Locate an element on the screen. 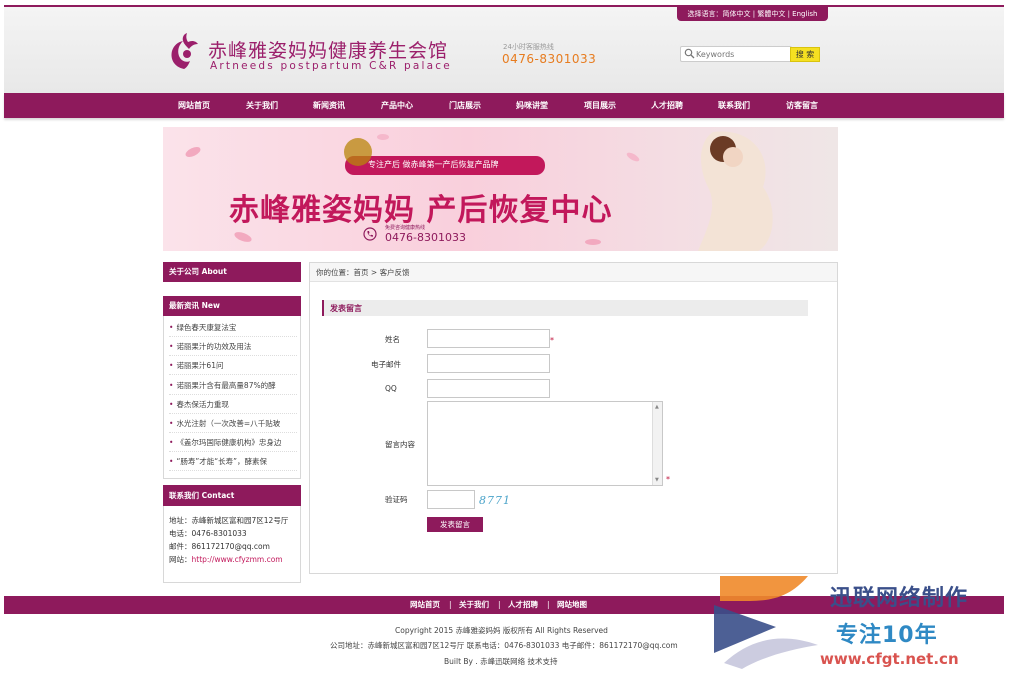 Image resolution: width=1010 pixels, height=680 pixels. name-label: 姓名 is located at coordinates (392, 339).